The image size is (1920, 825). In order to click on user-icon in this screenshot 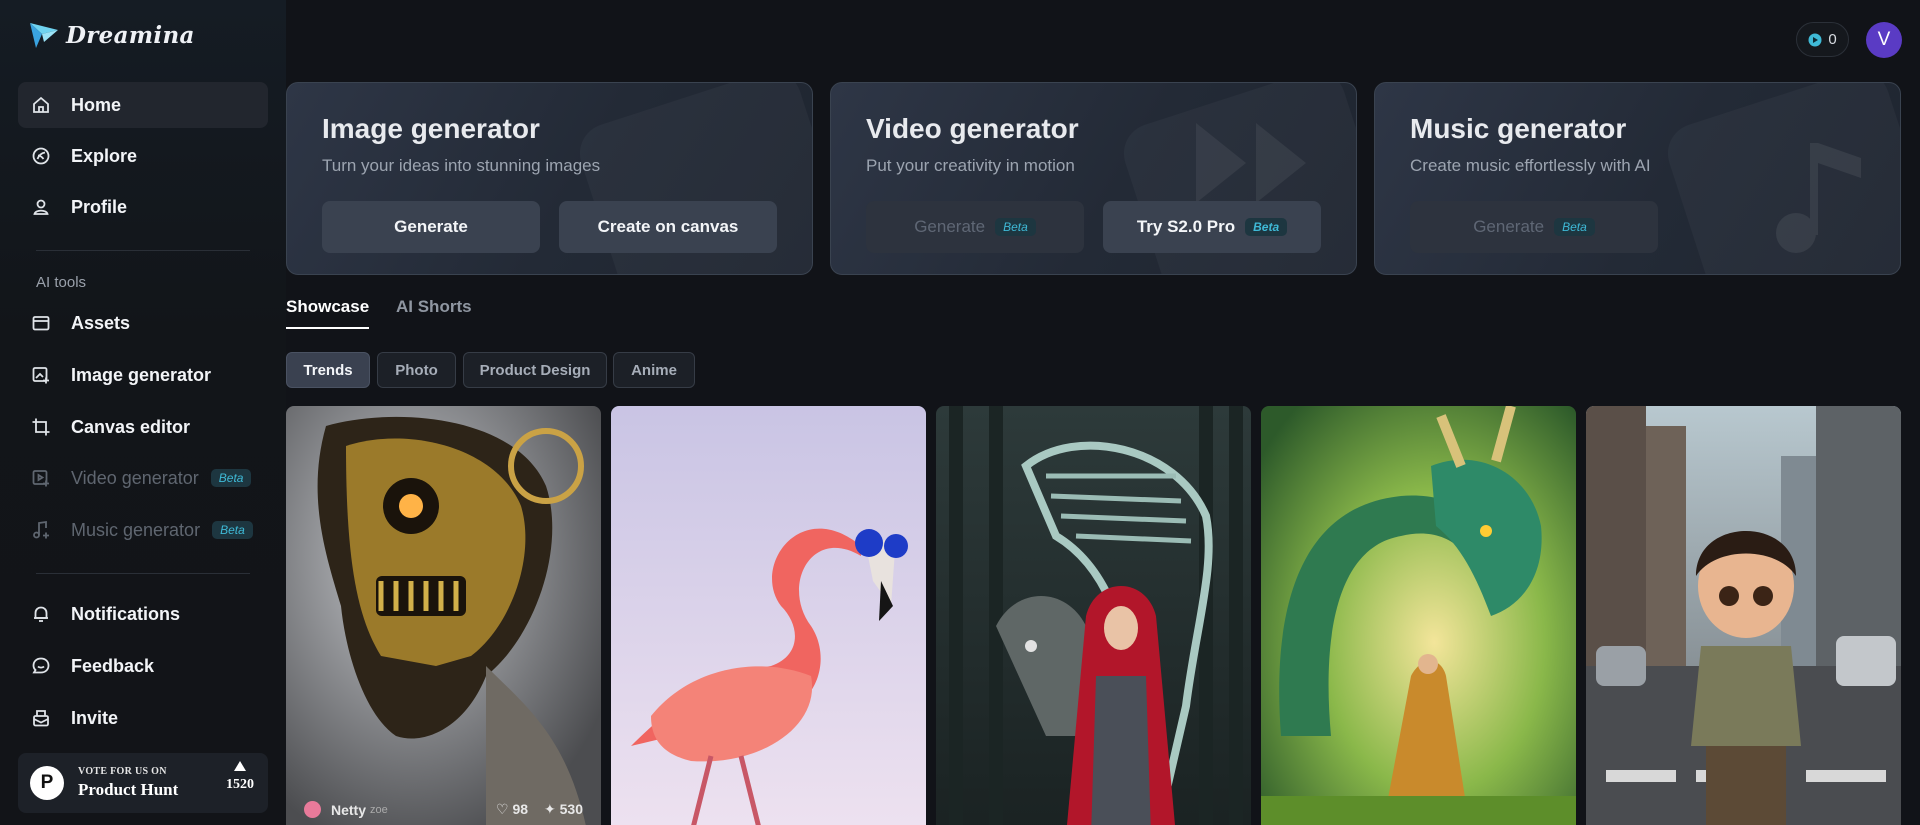, I will do `click(41, 207)`.